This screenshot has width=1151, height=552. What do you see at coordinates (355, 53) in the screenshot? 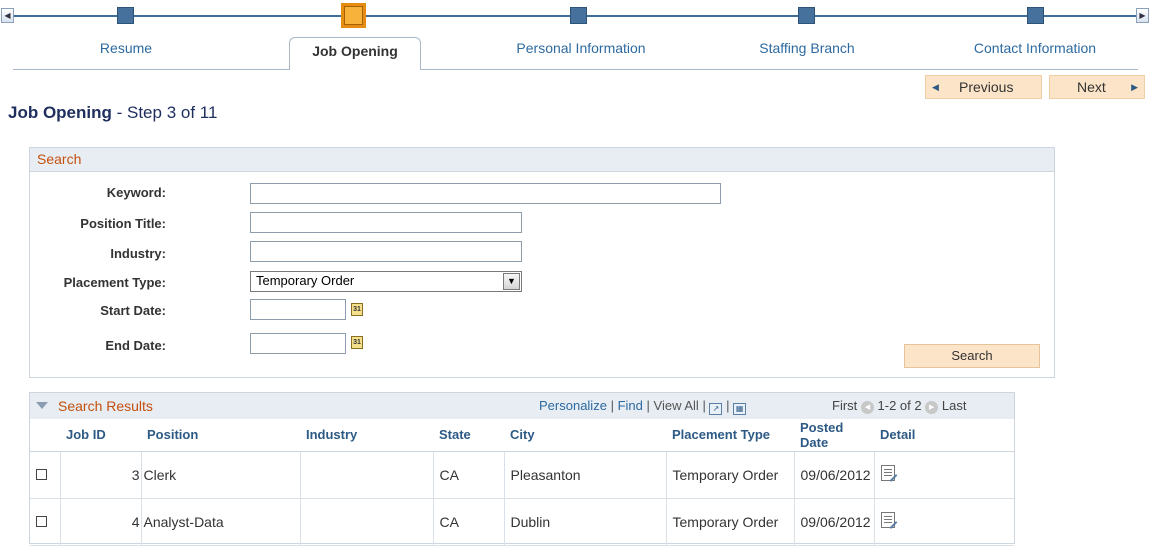
I see `tab-job-opening: Job Opening` at bounding box center [355, 53].